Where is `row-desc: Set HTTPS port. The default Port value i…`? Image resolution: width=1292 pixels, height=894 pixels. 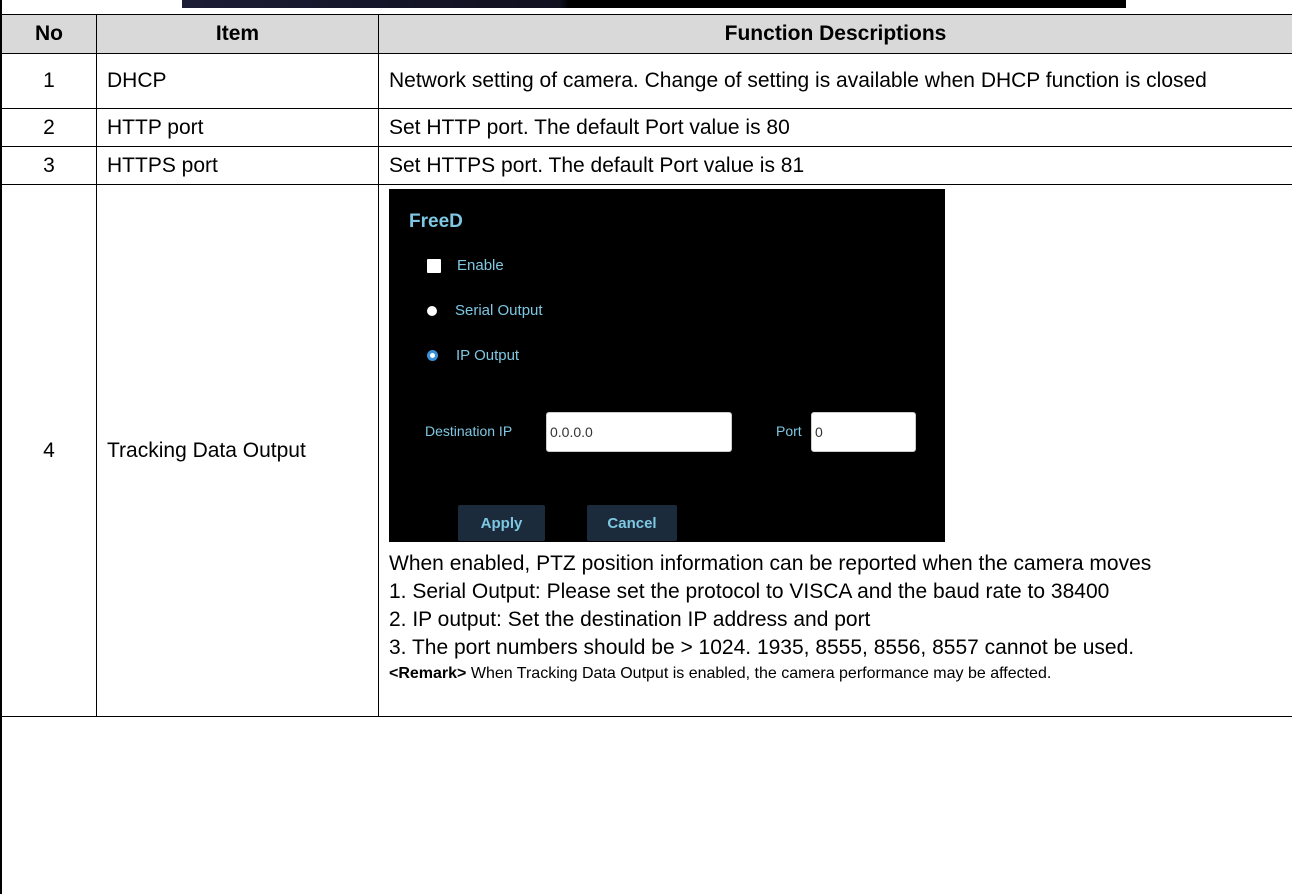 row-desc: Set HTTPS port. The default Port value i… is located at coordinates (835, 165).